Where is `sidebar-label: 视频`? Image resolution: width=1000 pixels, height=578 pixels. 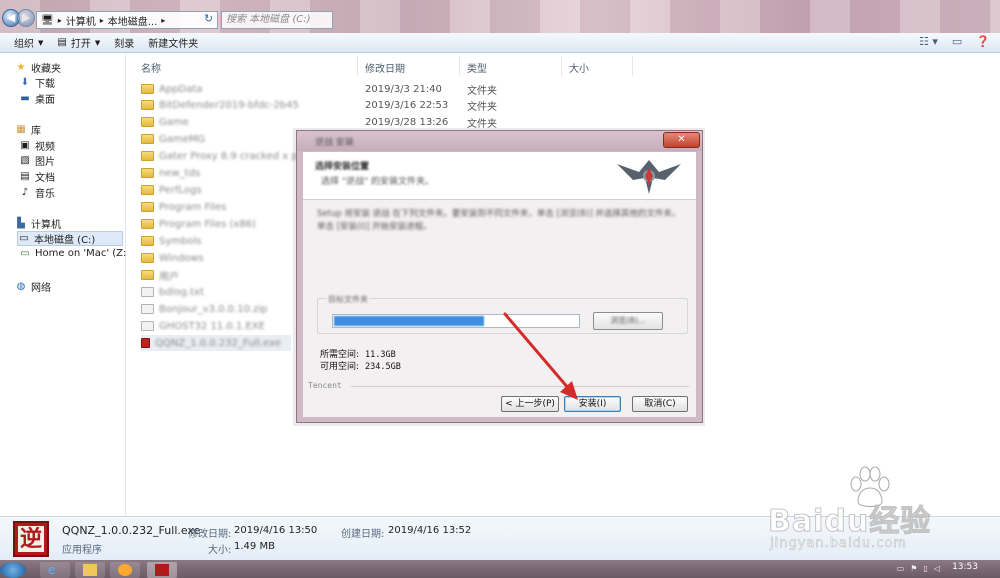
sidebar-label: 视频 is located at coordinates (45, 147).